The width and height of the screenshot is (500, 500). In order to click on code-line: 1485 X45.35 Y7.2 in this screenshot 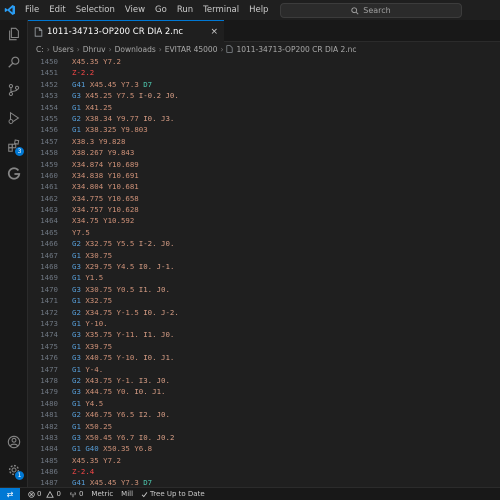, I will do `click(264, 460)`.